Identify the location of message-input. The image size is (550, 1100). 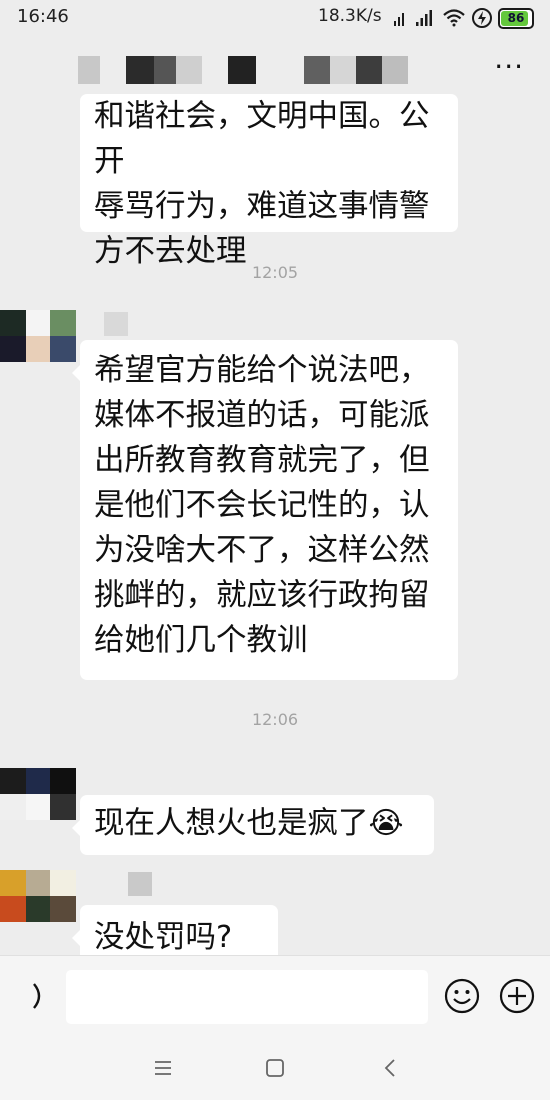
(247, 997).